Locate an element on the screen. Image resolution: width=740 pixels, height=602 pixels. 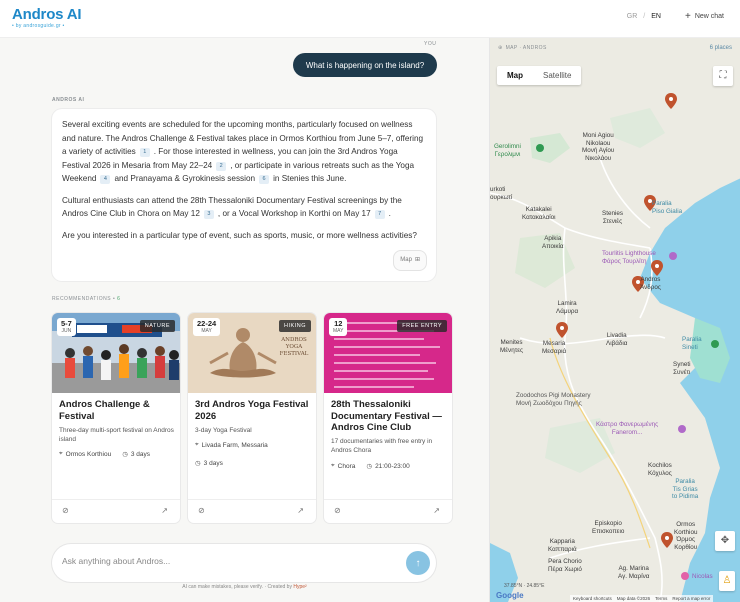
event-time: 21:00-23:00 is located at coordinates (392, 466).